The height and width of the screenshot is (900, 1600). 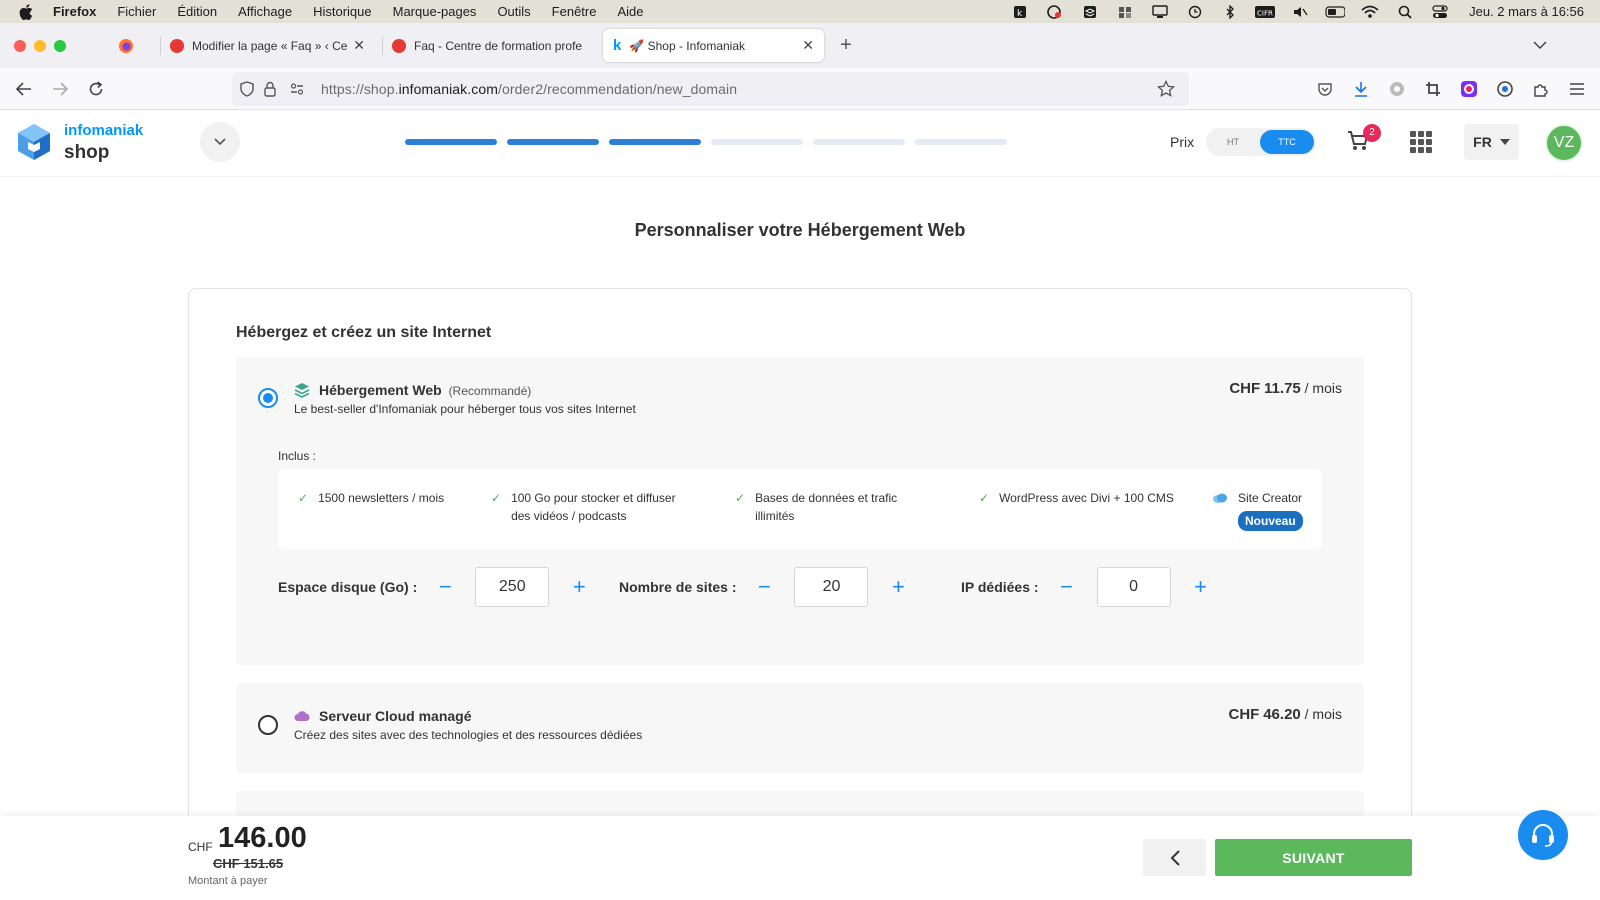 I want to click on extension-gear-icon, so click(x=1397, y=89).